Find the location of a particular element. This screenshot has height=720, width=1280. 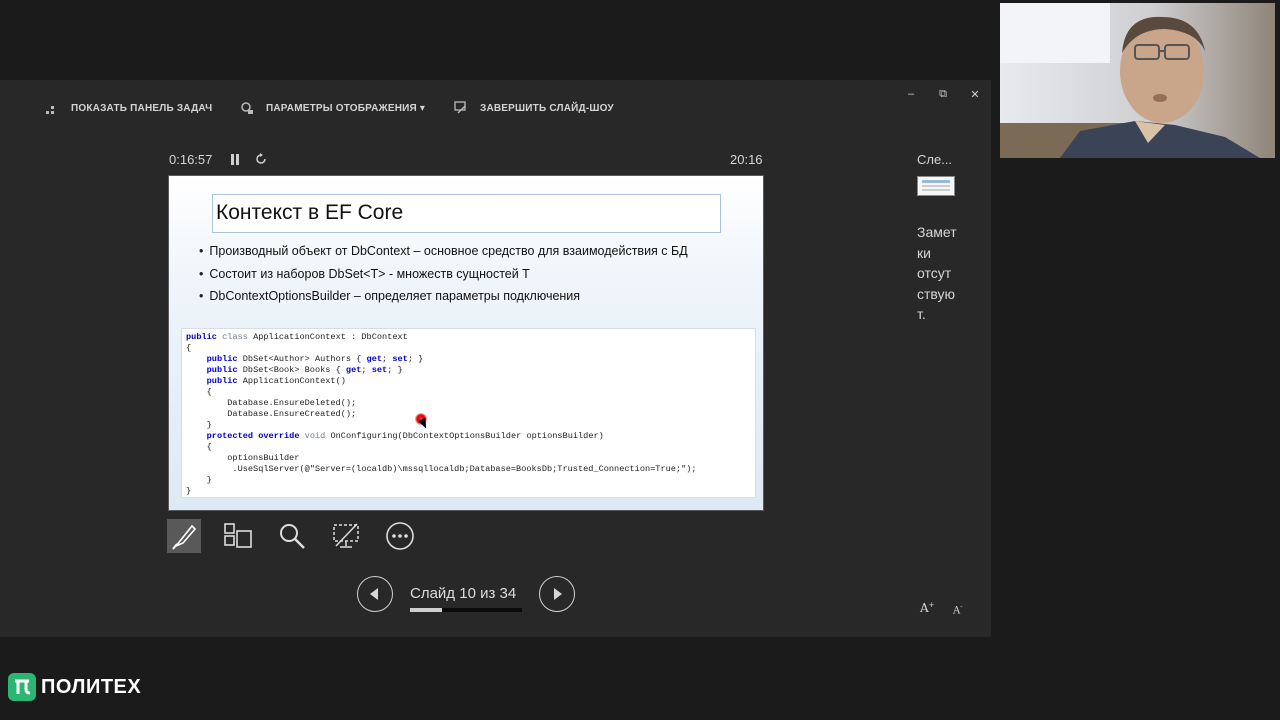

minimize-button: – is located at coordinates (911, 94).